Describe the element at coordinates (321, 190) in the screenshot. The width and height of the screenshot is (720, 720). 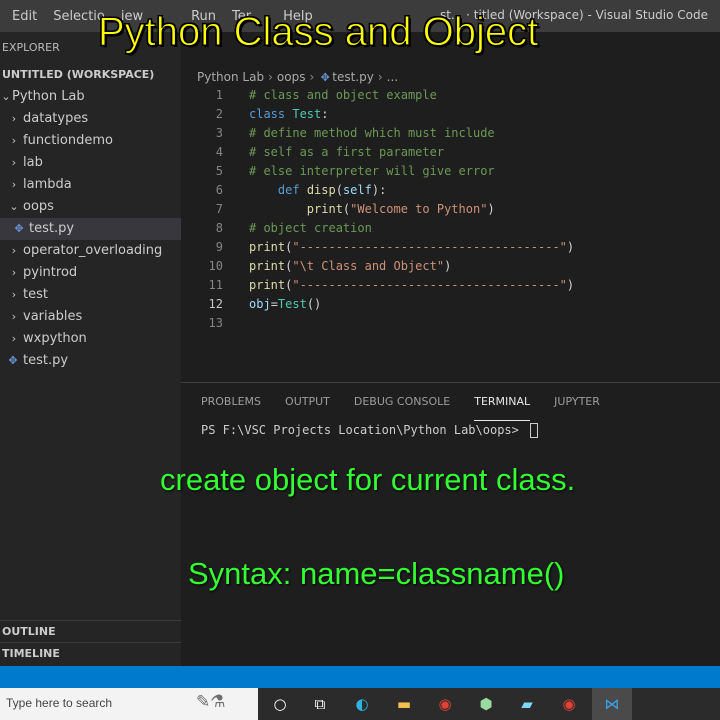
I see `code-token: disp` at that location.